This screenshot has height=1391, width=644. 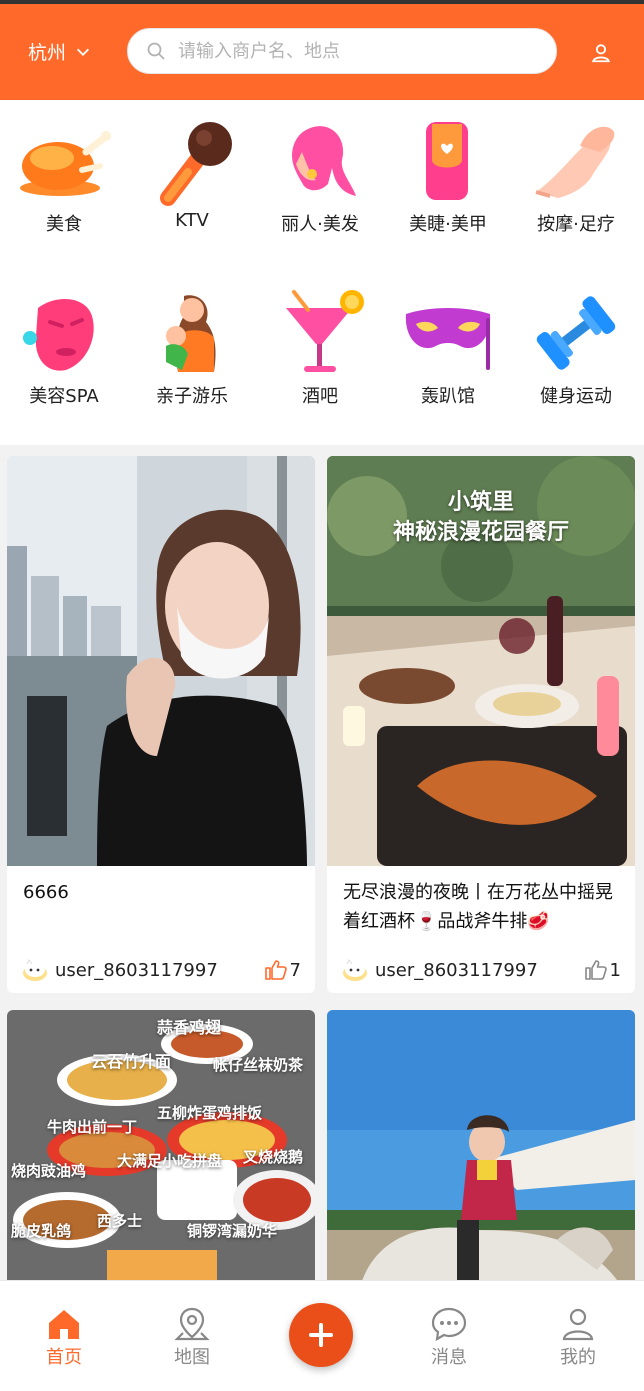 What do you see at coordinates (320, 396) in the screenshot?
I see `category-label: 酒吧` at bounding box center [320, 396].